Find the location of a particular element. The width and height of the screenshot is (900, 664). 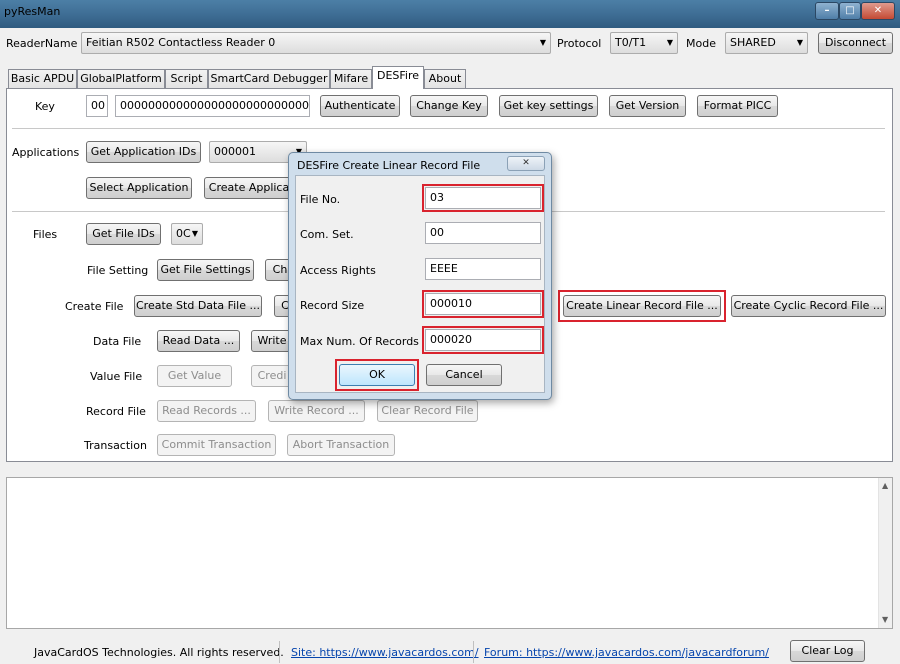

tab-about: About is located at coordinates (445, 78).